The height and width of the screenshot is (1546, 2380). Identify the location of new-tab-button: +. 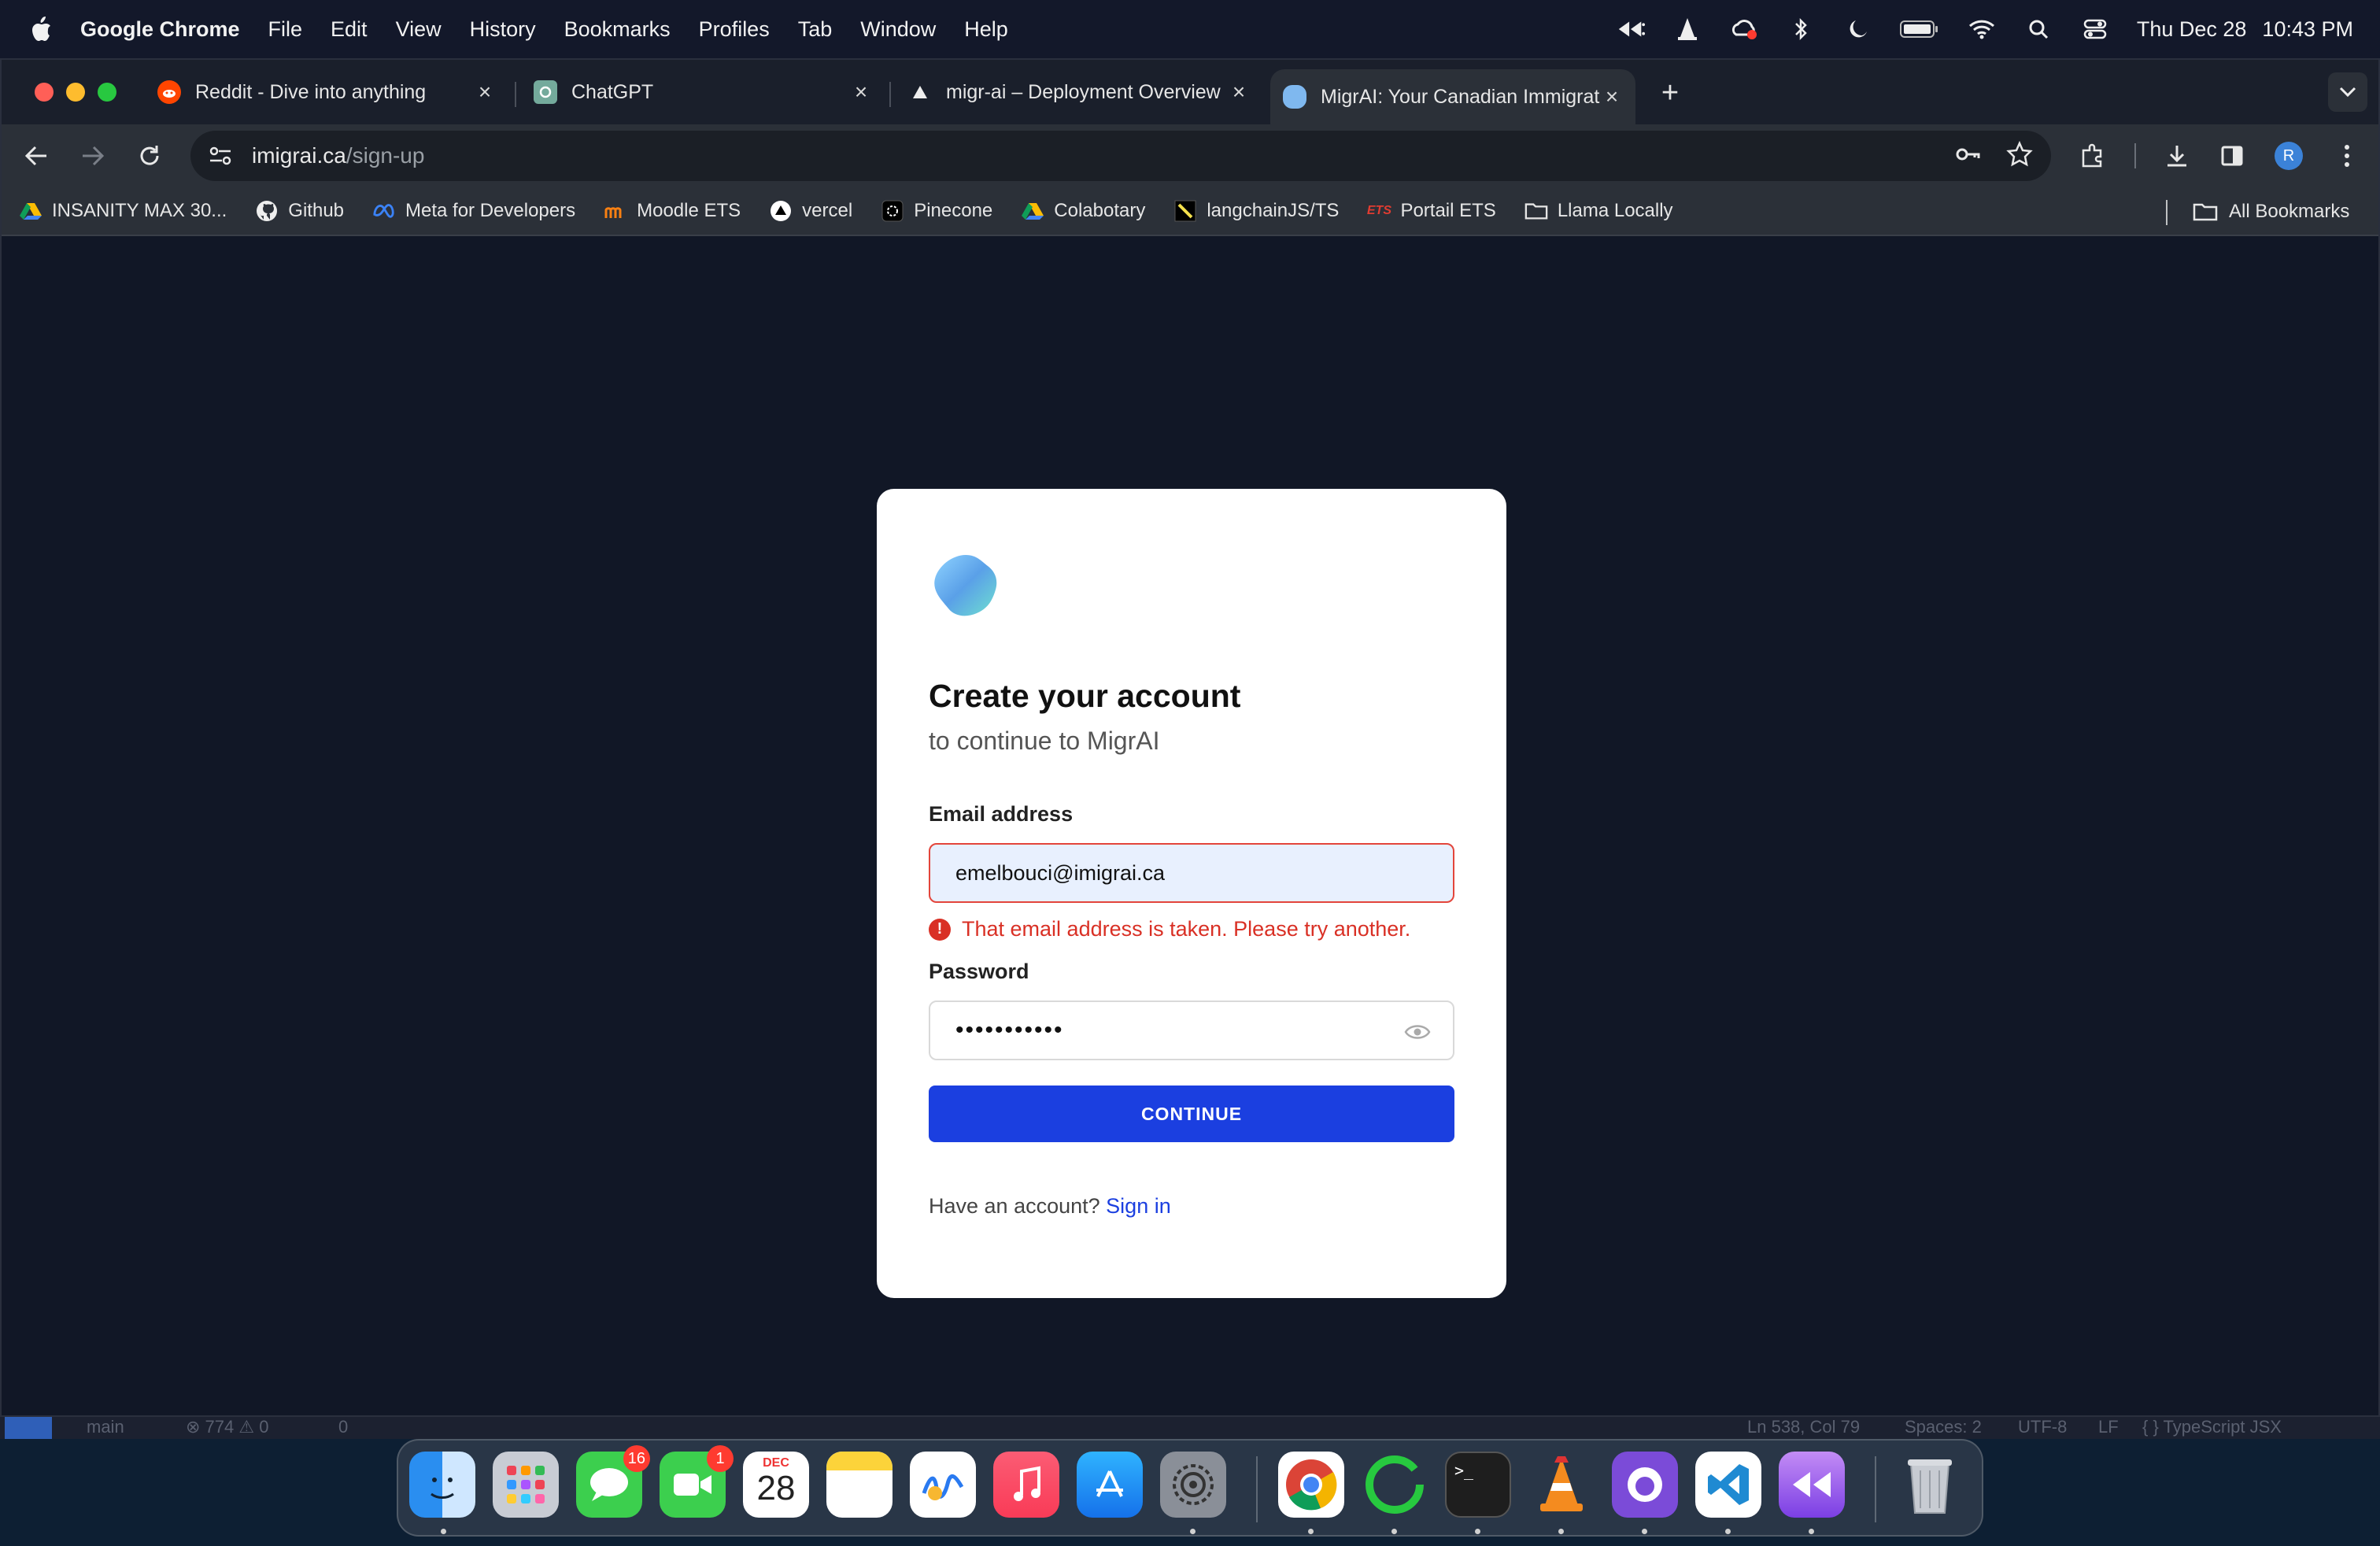
(1670, 93).